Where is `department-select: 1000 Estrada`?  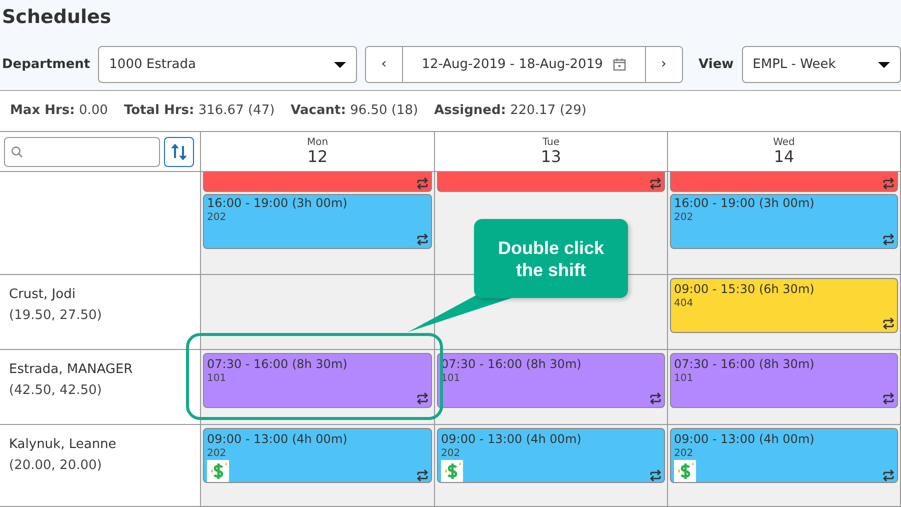
department-select: 1000 Estrada is located at coordinates (228, 64).